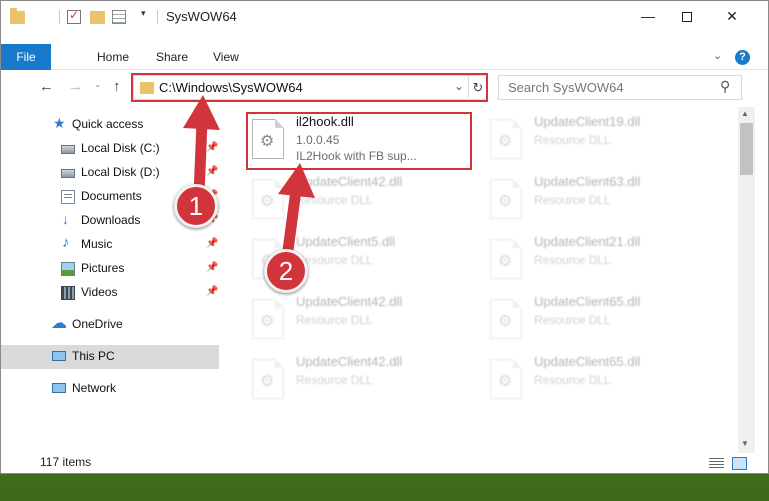 The image size is (769, 501). Describe the element at coordinates (66, 462) in the screenshot. I see `item-count: 117 items` at that location.